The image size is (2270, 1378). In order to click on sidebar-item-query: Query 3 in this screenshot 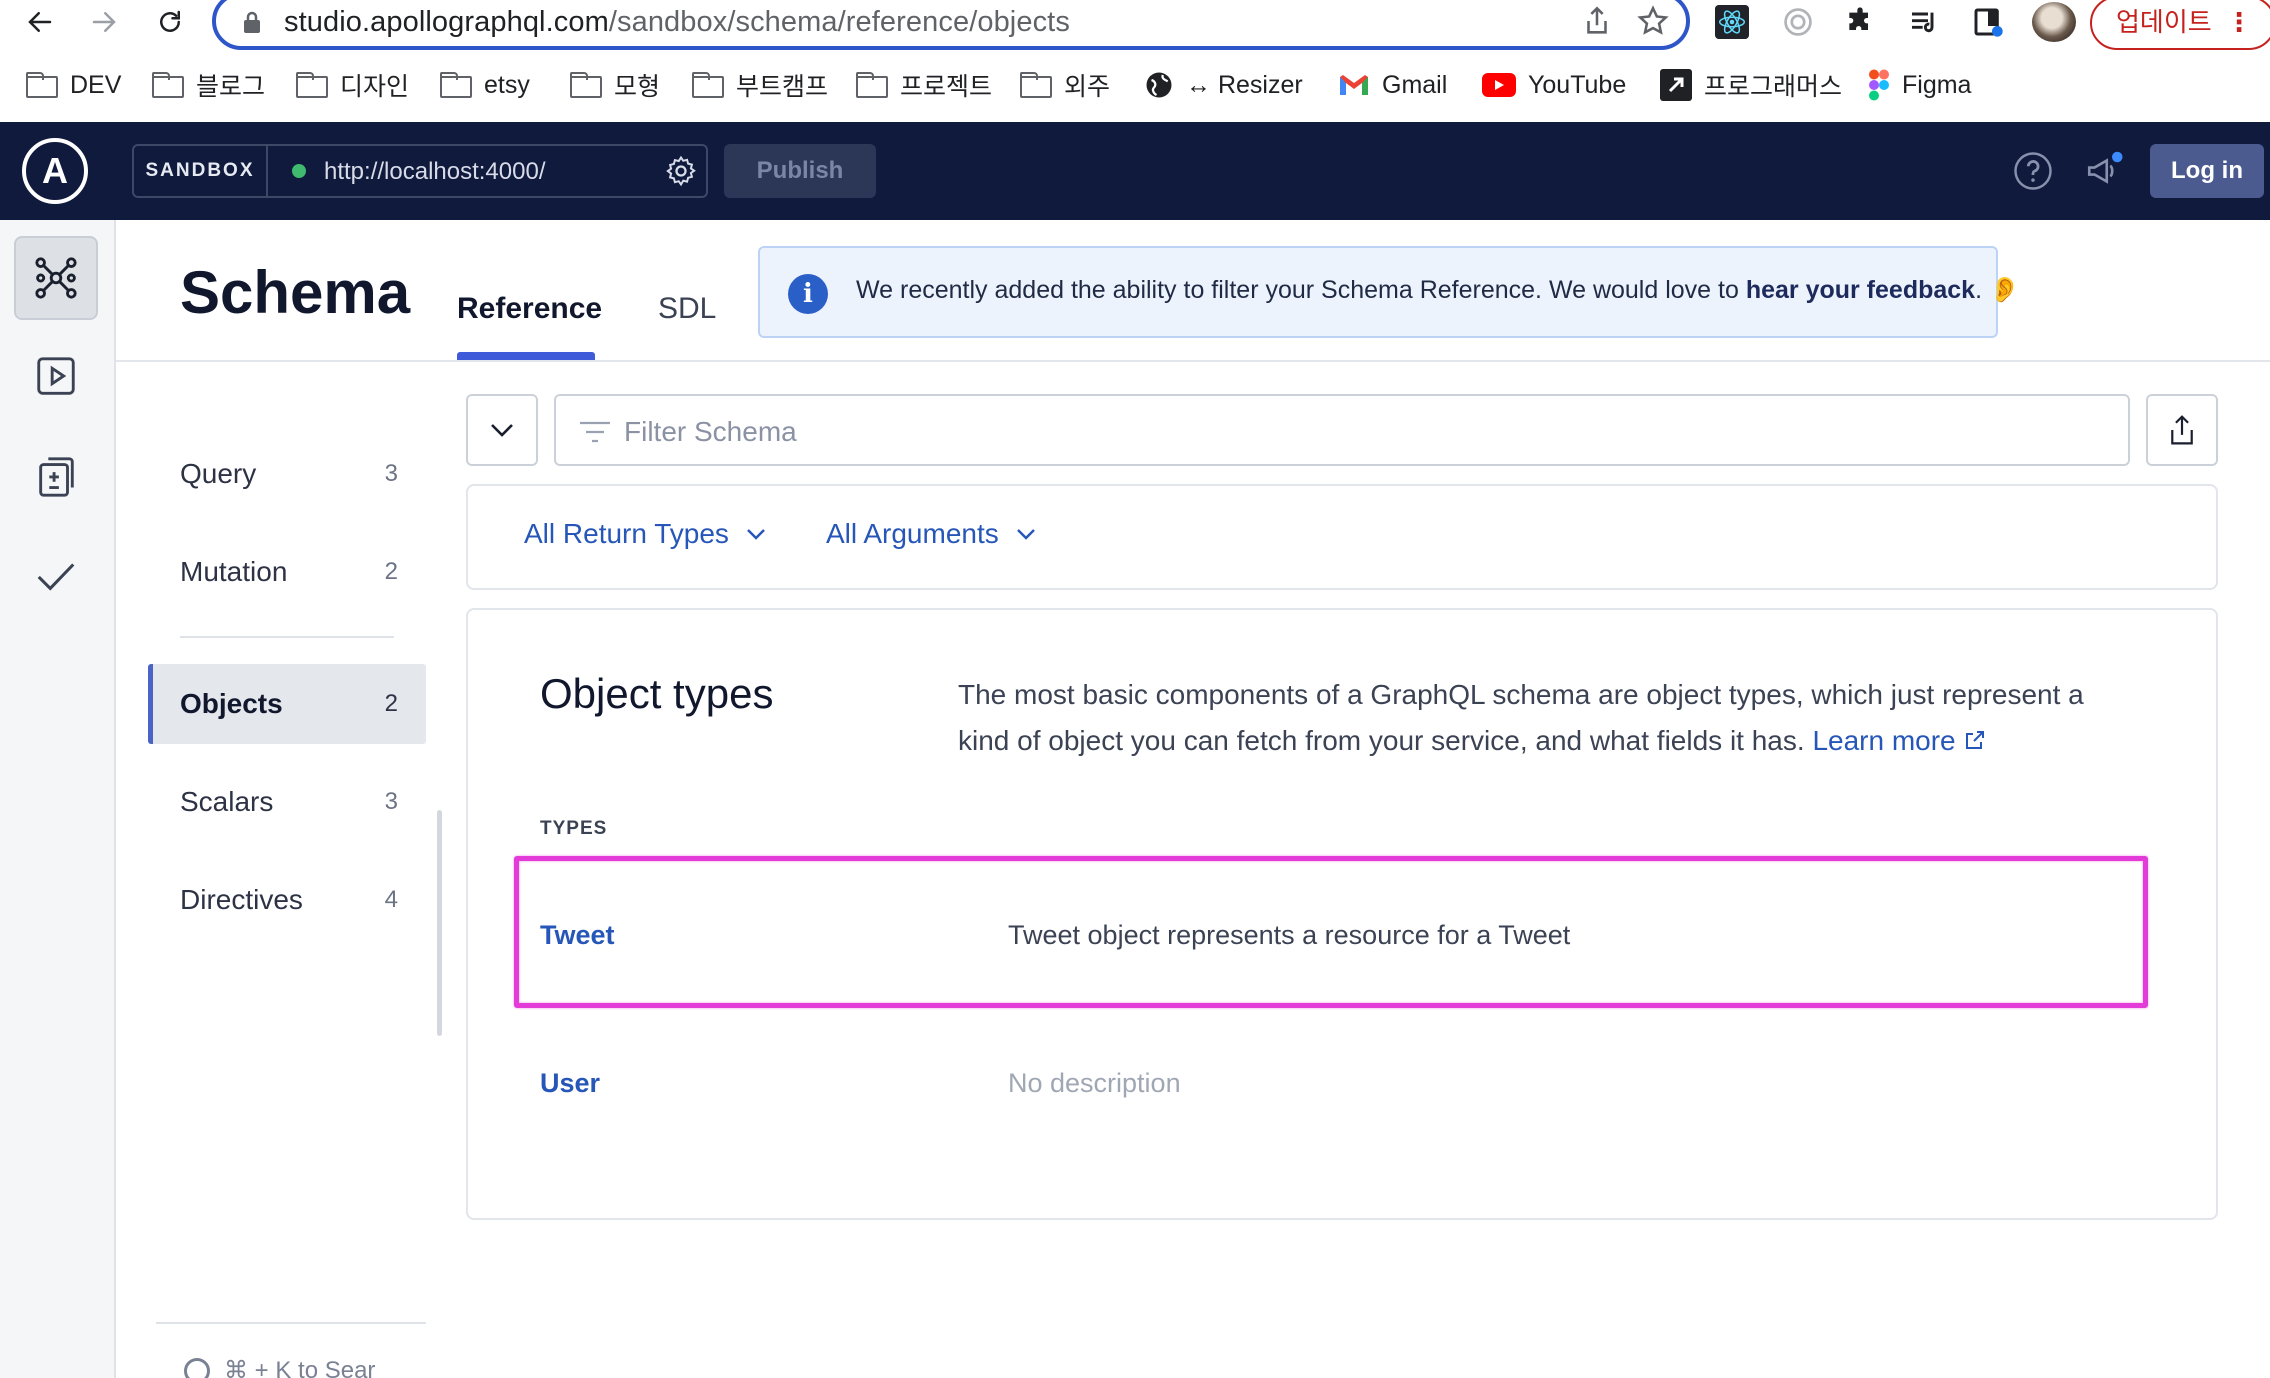, I will do `click(287, 474)`.